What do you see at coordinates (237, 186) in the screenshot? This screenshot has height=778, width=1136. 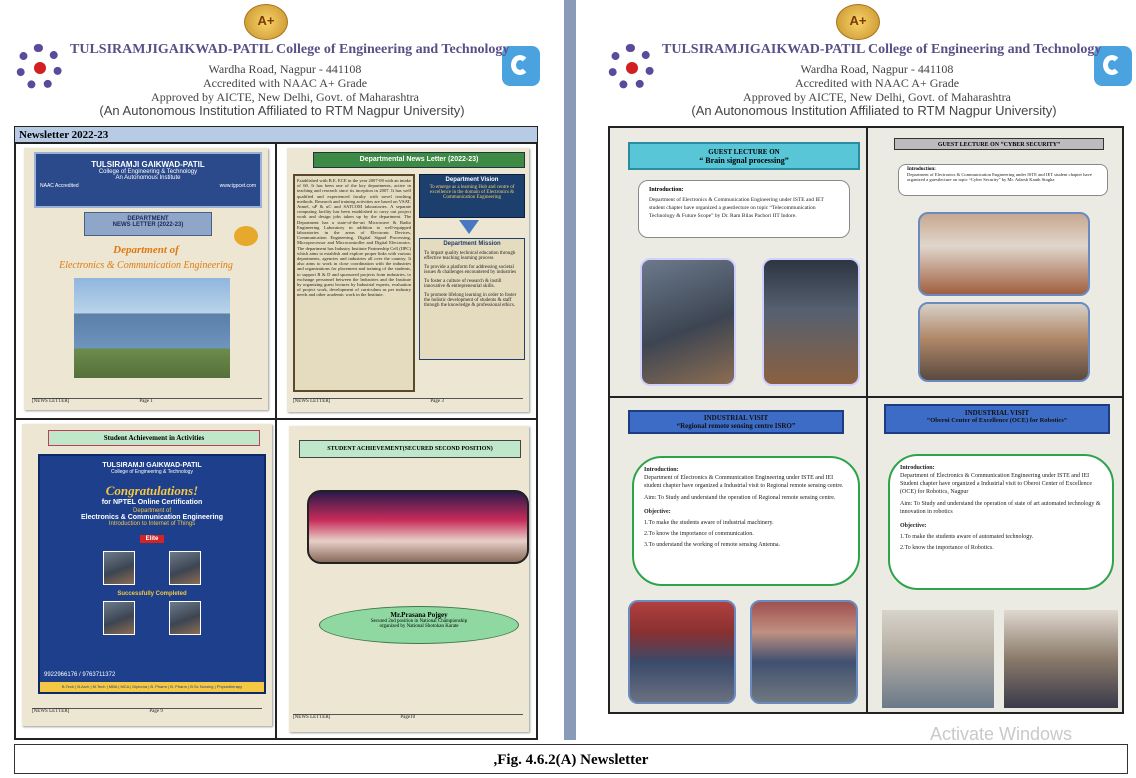 I see `cover-website: www.tgpcet.com` at bounding box center [237, 186].